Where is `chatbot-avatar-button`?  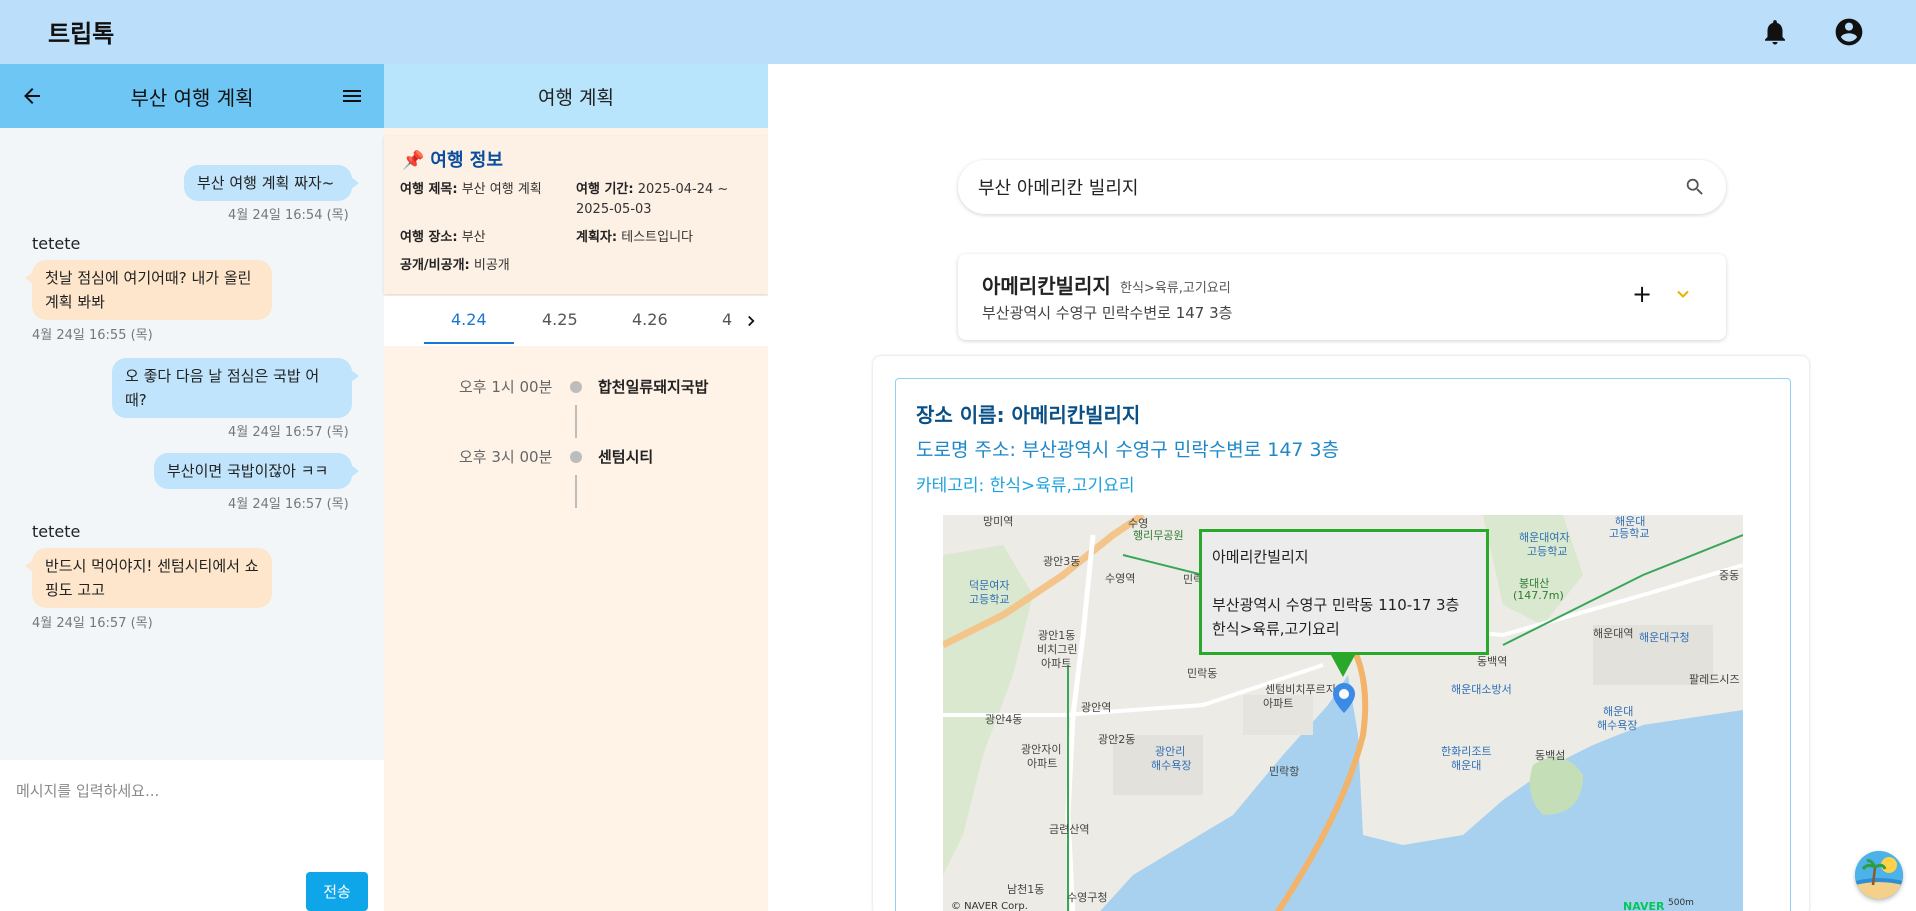
chatbot-avatar-button is located at coordinates (1879, 875).